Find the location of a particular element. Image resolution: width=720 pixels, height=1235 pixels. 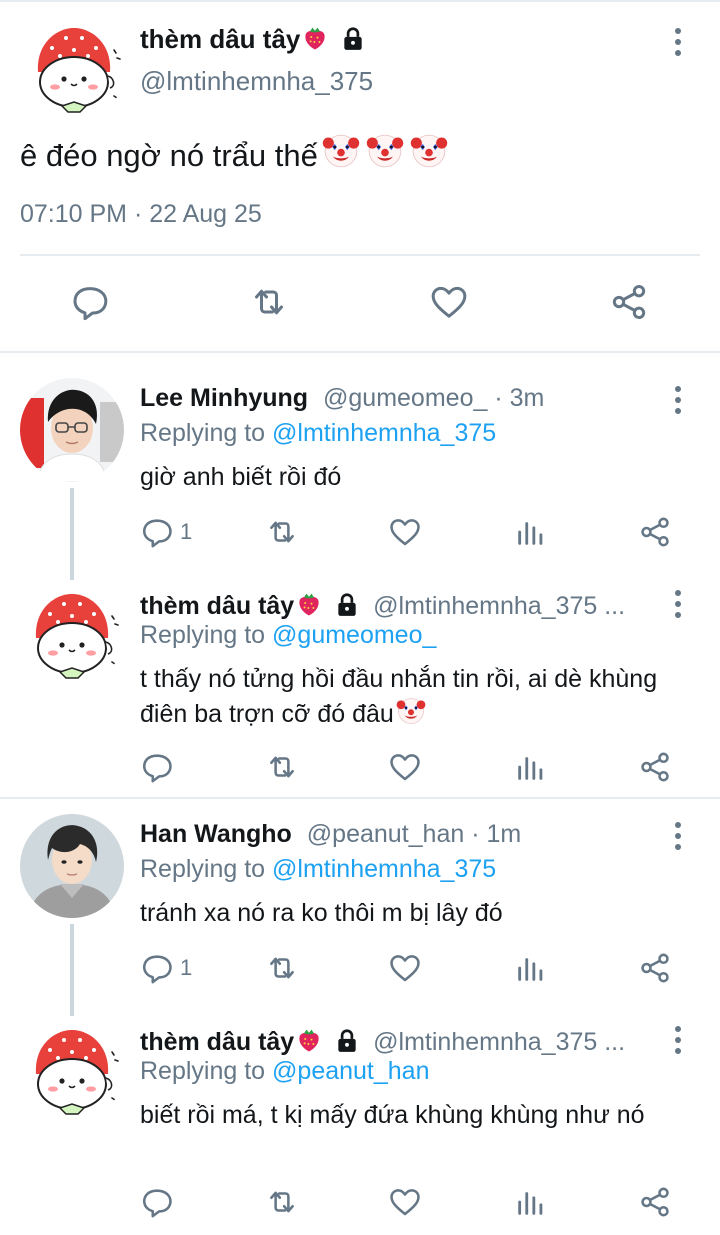

replying-to: Replying to @lmtinhemnha_375 is located at coordinates (318, 869).